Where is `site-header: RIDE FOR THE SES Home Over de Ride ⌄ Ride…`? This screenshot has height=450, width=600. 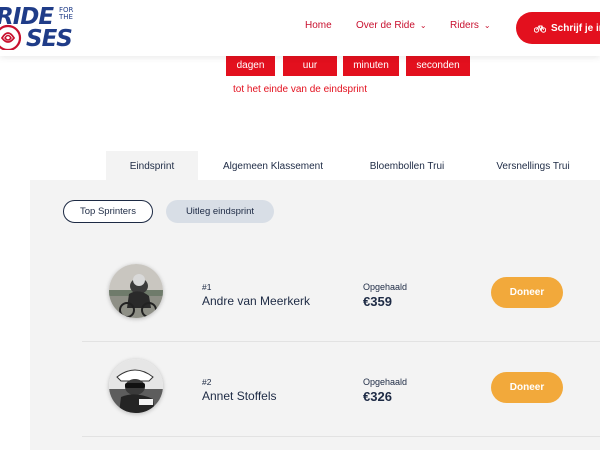 site-header: RIDE FOR THE SES Home Over de Ride ⌄ Ride… is located at coordinates (300, 28).